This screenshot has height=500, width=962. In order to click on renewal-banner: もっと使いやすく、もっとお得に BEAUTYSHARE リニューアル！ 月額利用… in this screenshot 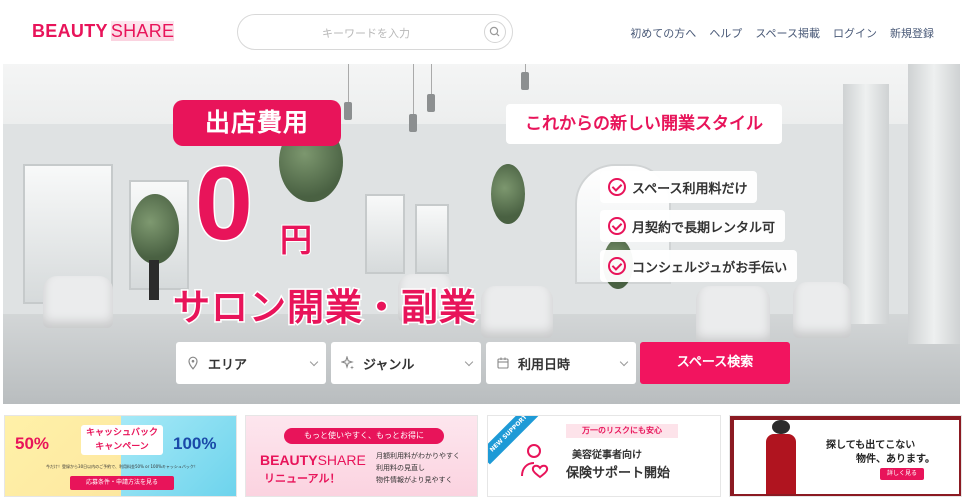, I will do `click(361, 456)`.